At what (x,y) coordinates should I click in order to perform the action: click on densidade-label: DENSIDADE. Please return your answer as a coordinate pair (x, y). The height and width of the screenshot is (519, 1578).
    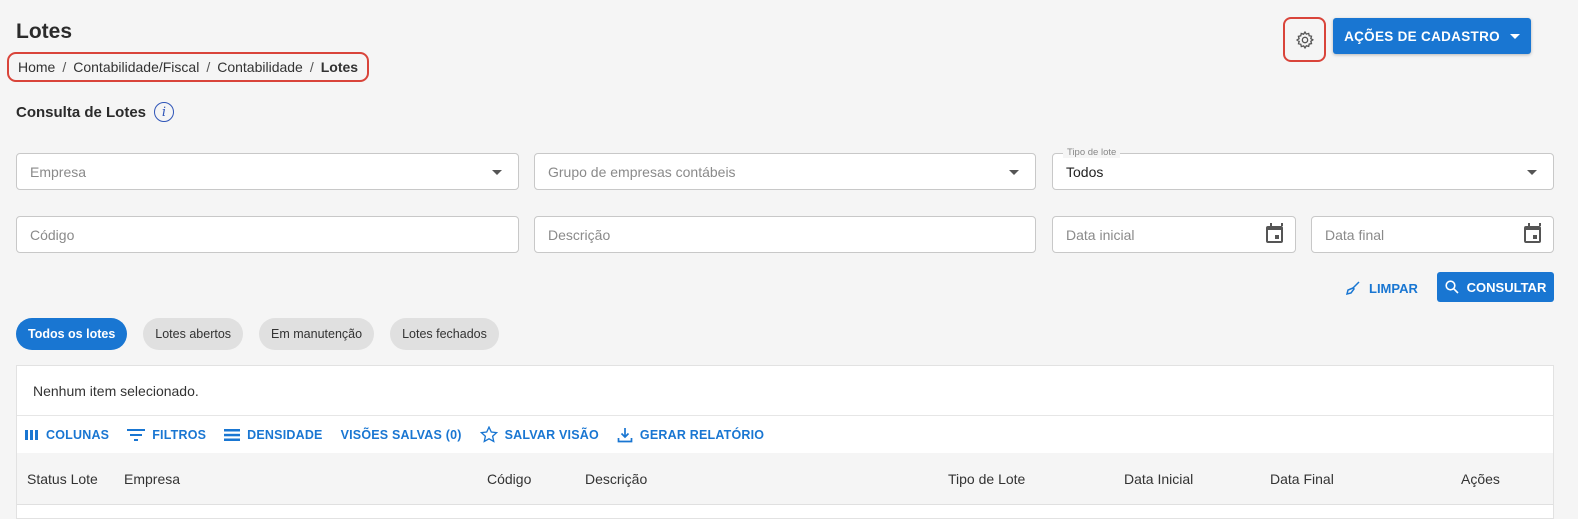
    Looking at the image, I should click on (285, 434).